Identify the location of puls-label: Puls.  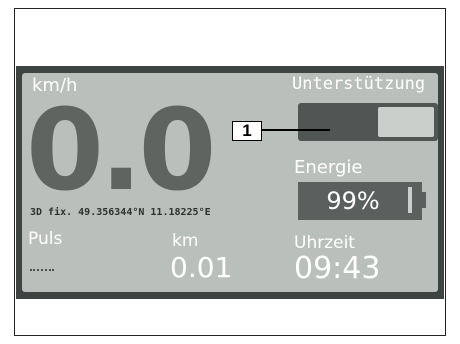
(45, 239).